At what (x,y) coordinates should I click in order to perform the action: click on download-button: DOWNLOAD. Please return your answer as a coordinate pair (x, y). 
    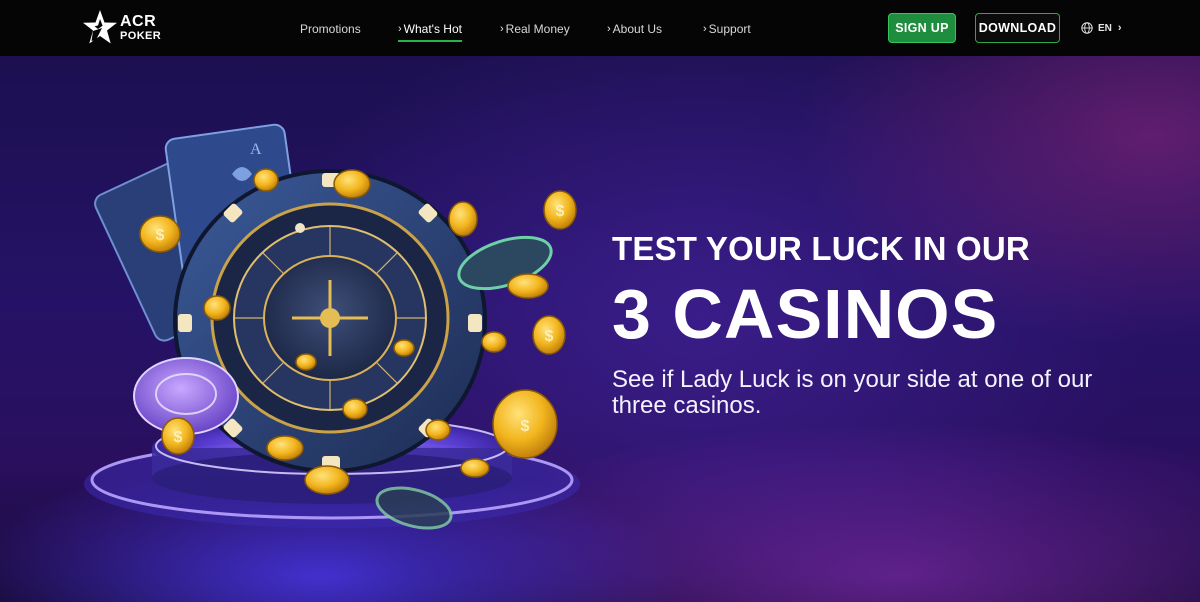
    Looking at the image, I should click on (1017, 28).